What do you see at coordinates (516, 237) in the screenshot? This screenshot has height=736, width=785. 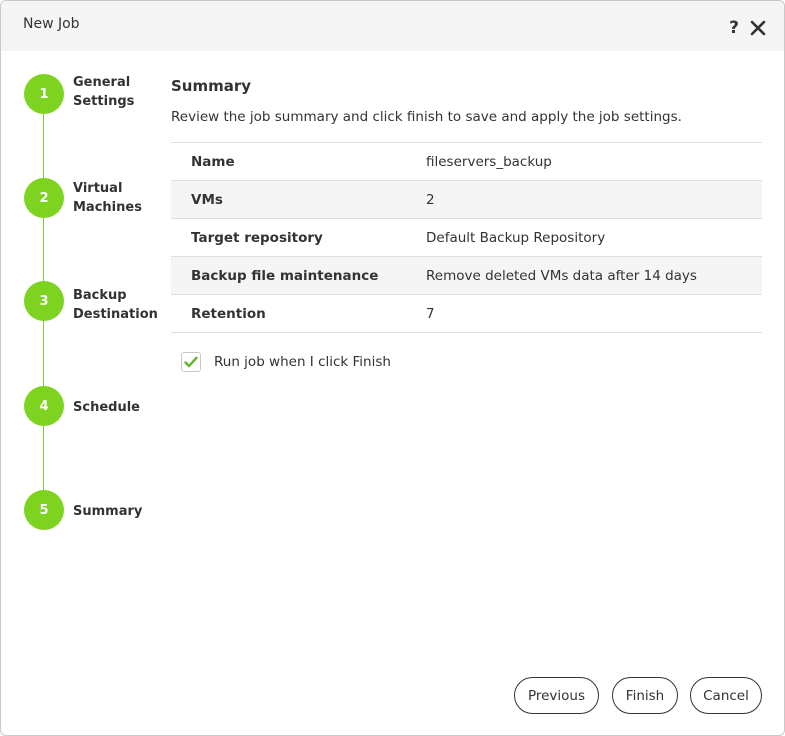 I see `row-value: Default Backup Repository` at bounding box center [516, 237].